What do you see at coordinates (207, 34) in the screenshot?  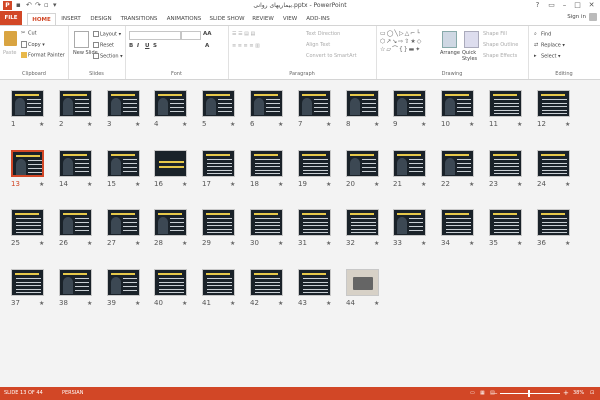 I see `grow-font-button: AA` at bounding box center [207, 34].